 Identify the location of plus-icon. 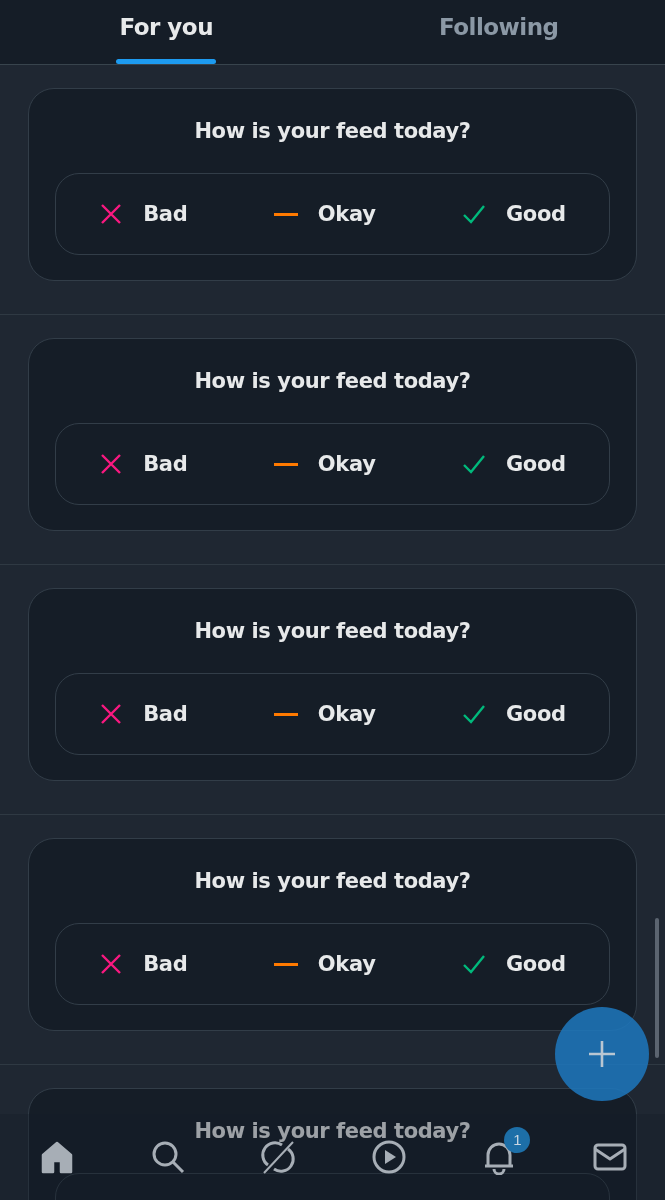
(602, 1054).